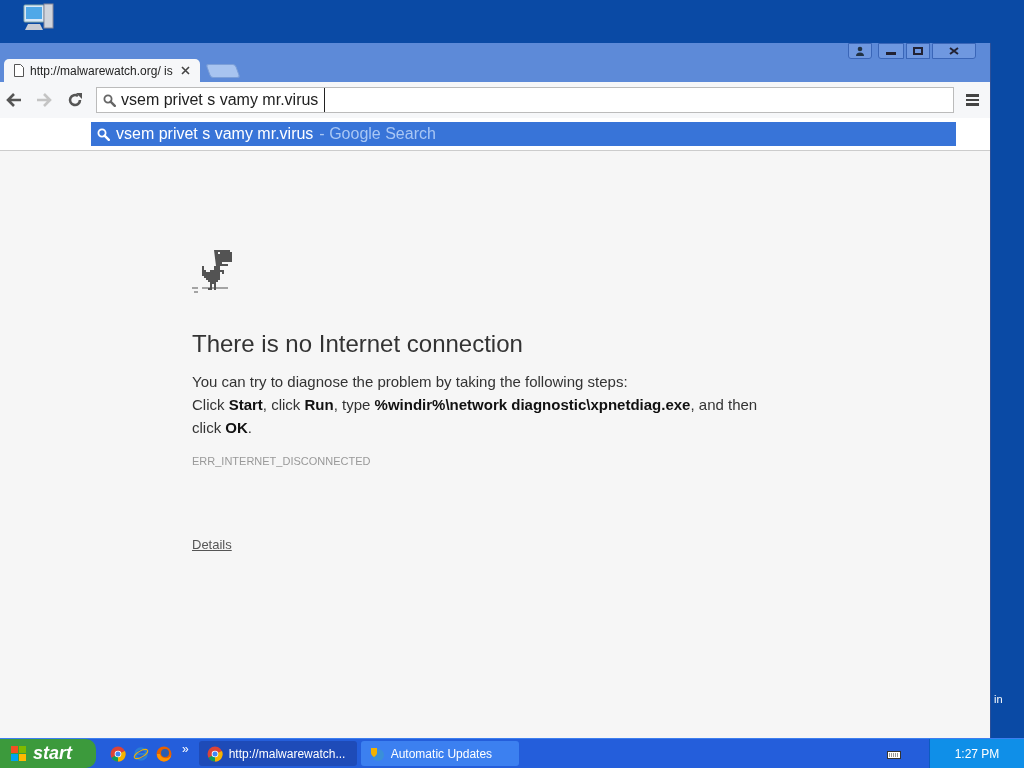 This screenshot has height=768, width=1024. What do you see at coordinates (894, 753) in the screenshot?
I see `keyboard-icon` at bounding box center [894, 753].